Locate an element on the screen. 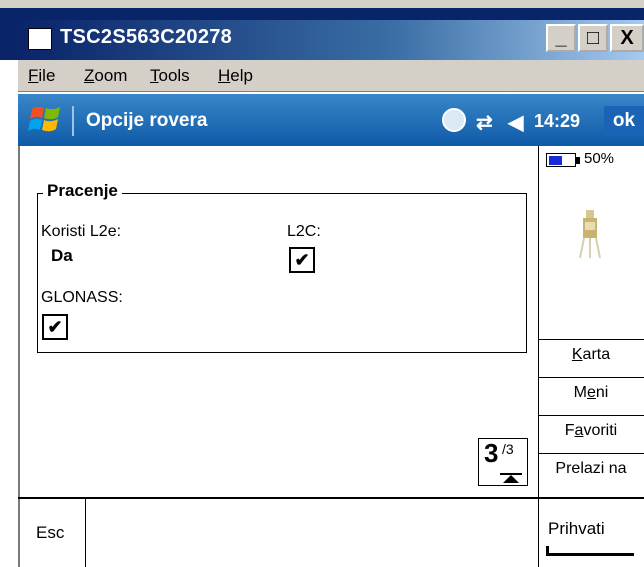  favoriti-label-rest: voriti is located at coordinates (600, 430).